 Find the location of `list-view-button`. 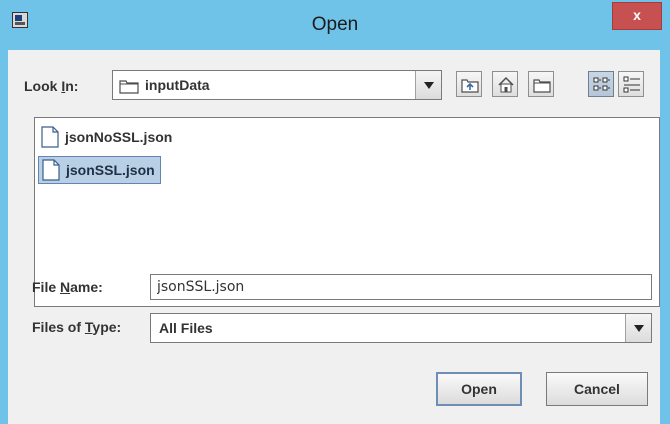

list-view-button is located at coordinates (601, 84).